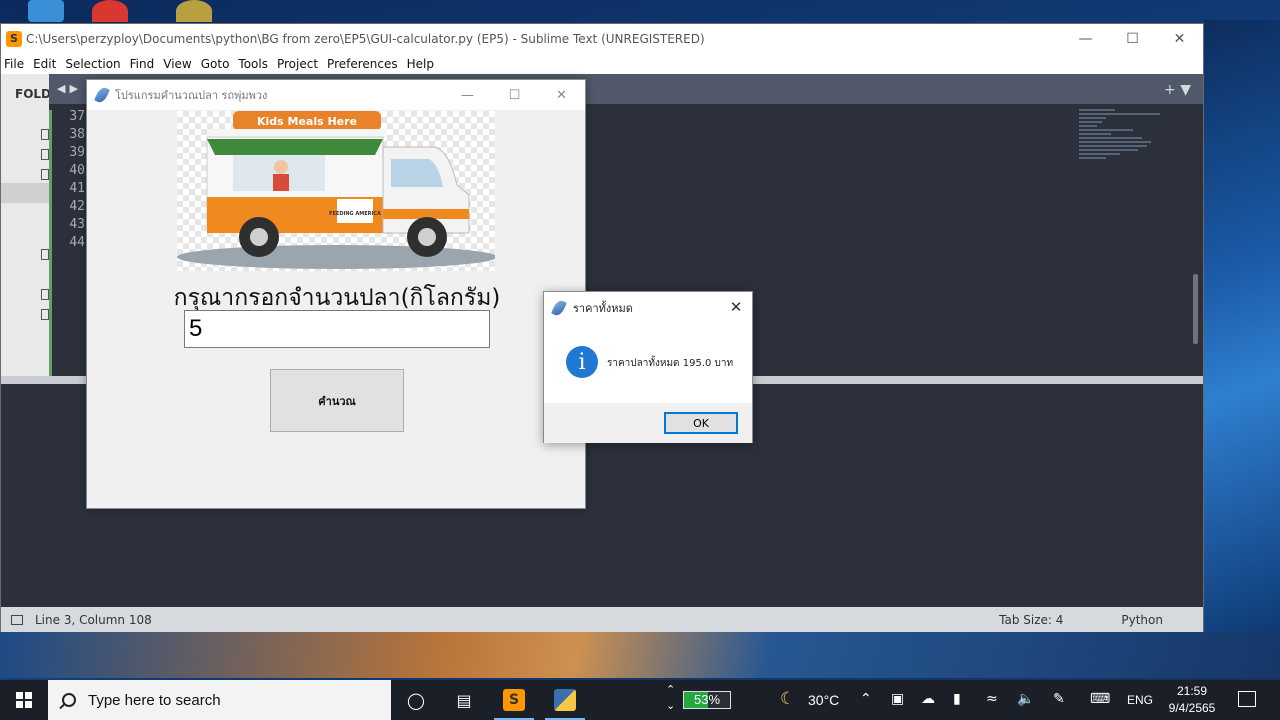 The width and height of the screenshot is (1280, 720). Describe the element at coordinates (77, 134) in the screenshot. I see `line-number: 38` at that location.